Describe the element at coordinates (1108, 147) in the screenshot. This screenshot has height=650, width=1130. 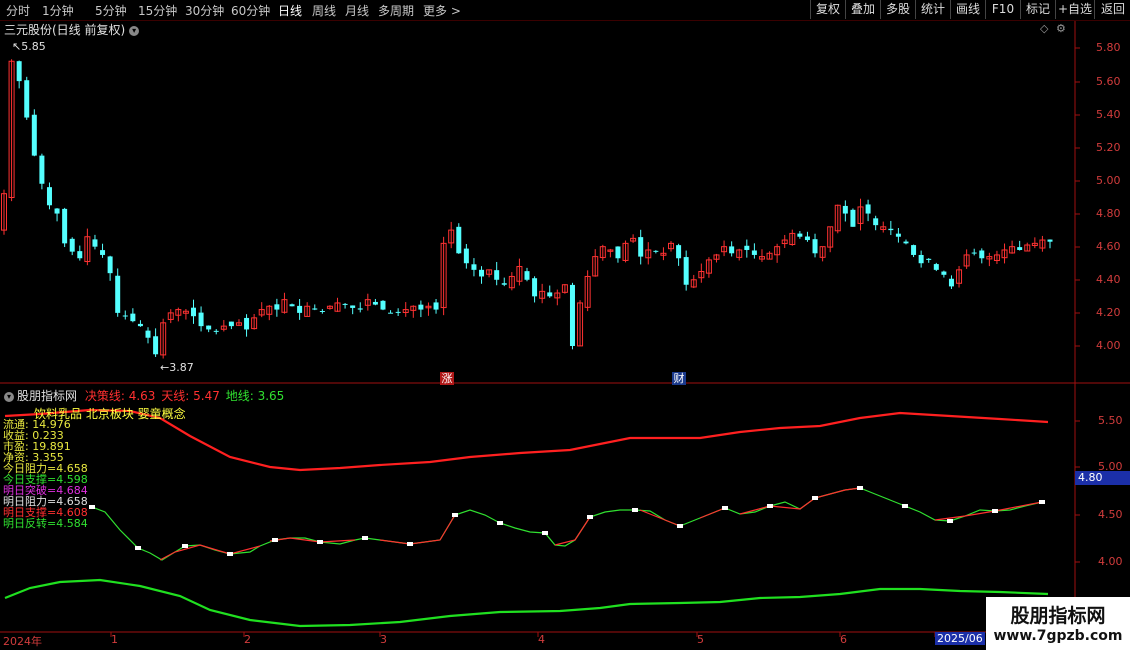
I see `price-axis-label: 5.20` at that location.